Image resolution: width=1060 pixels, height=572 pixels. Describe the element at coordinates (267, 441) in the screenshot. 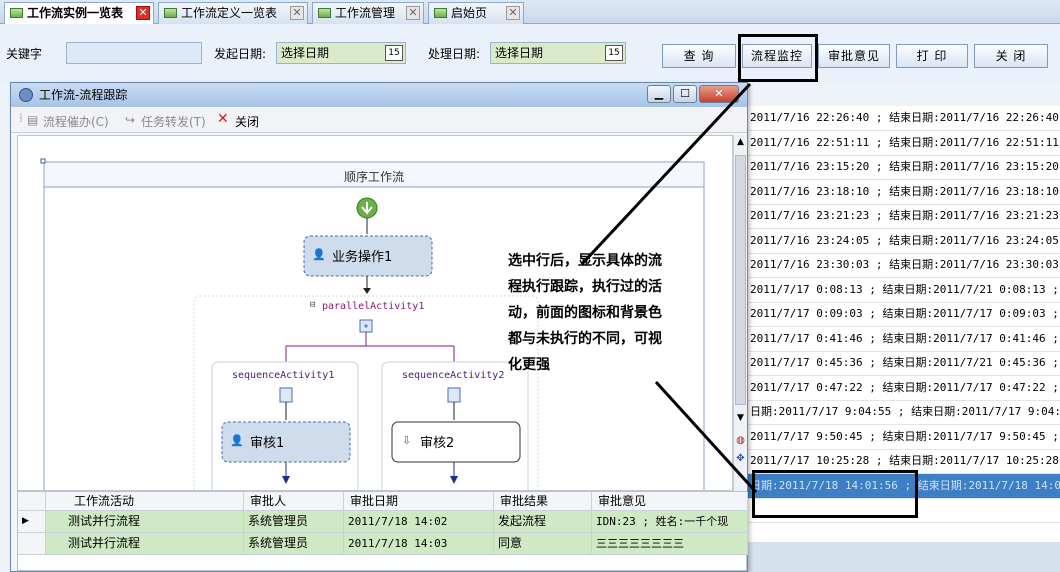

I see `review1-label: 审核1` at that location.